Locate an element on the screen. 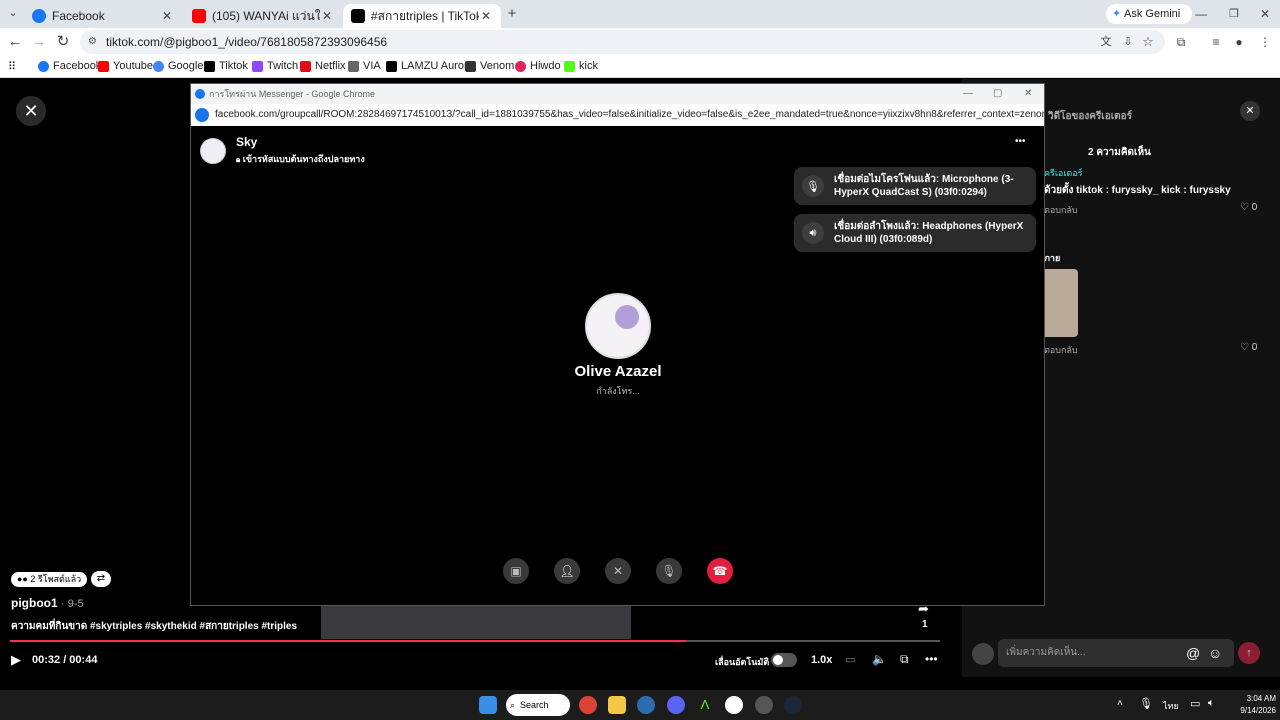 The image size is (1280, 720). chrome-icon is located at coordinates (588, 705).